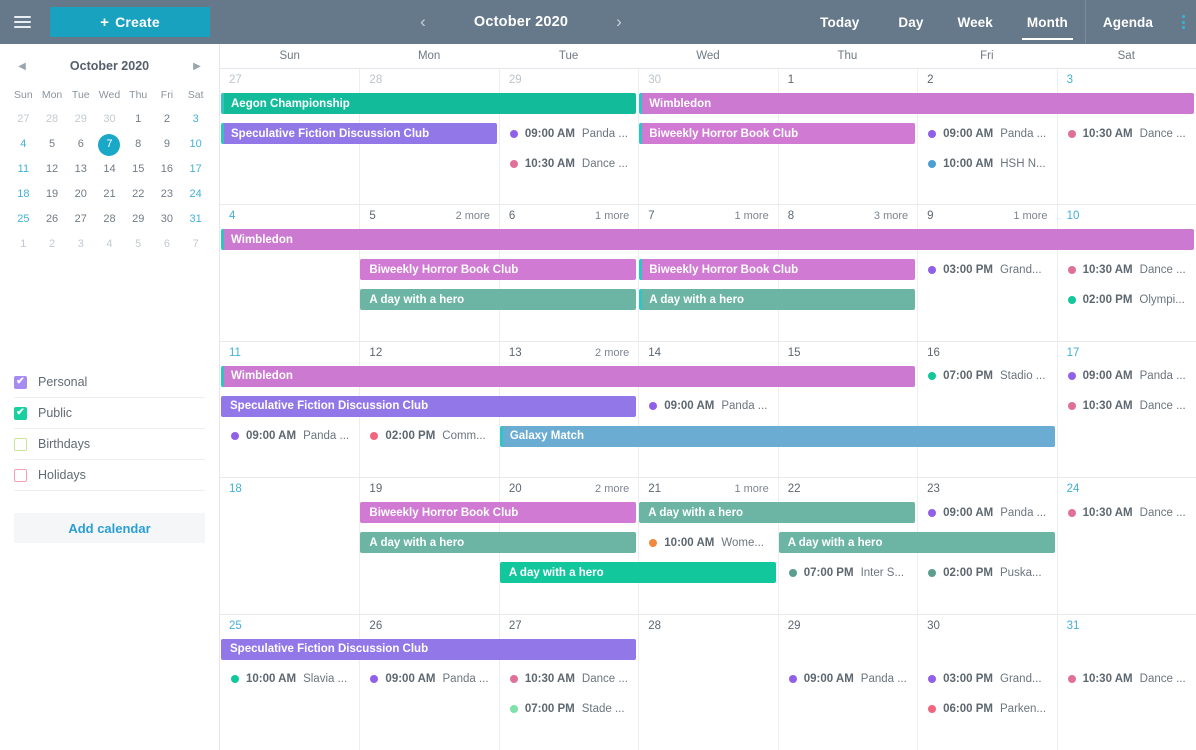  I want to click on prev-period-button: ‹, so click(423, 22).